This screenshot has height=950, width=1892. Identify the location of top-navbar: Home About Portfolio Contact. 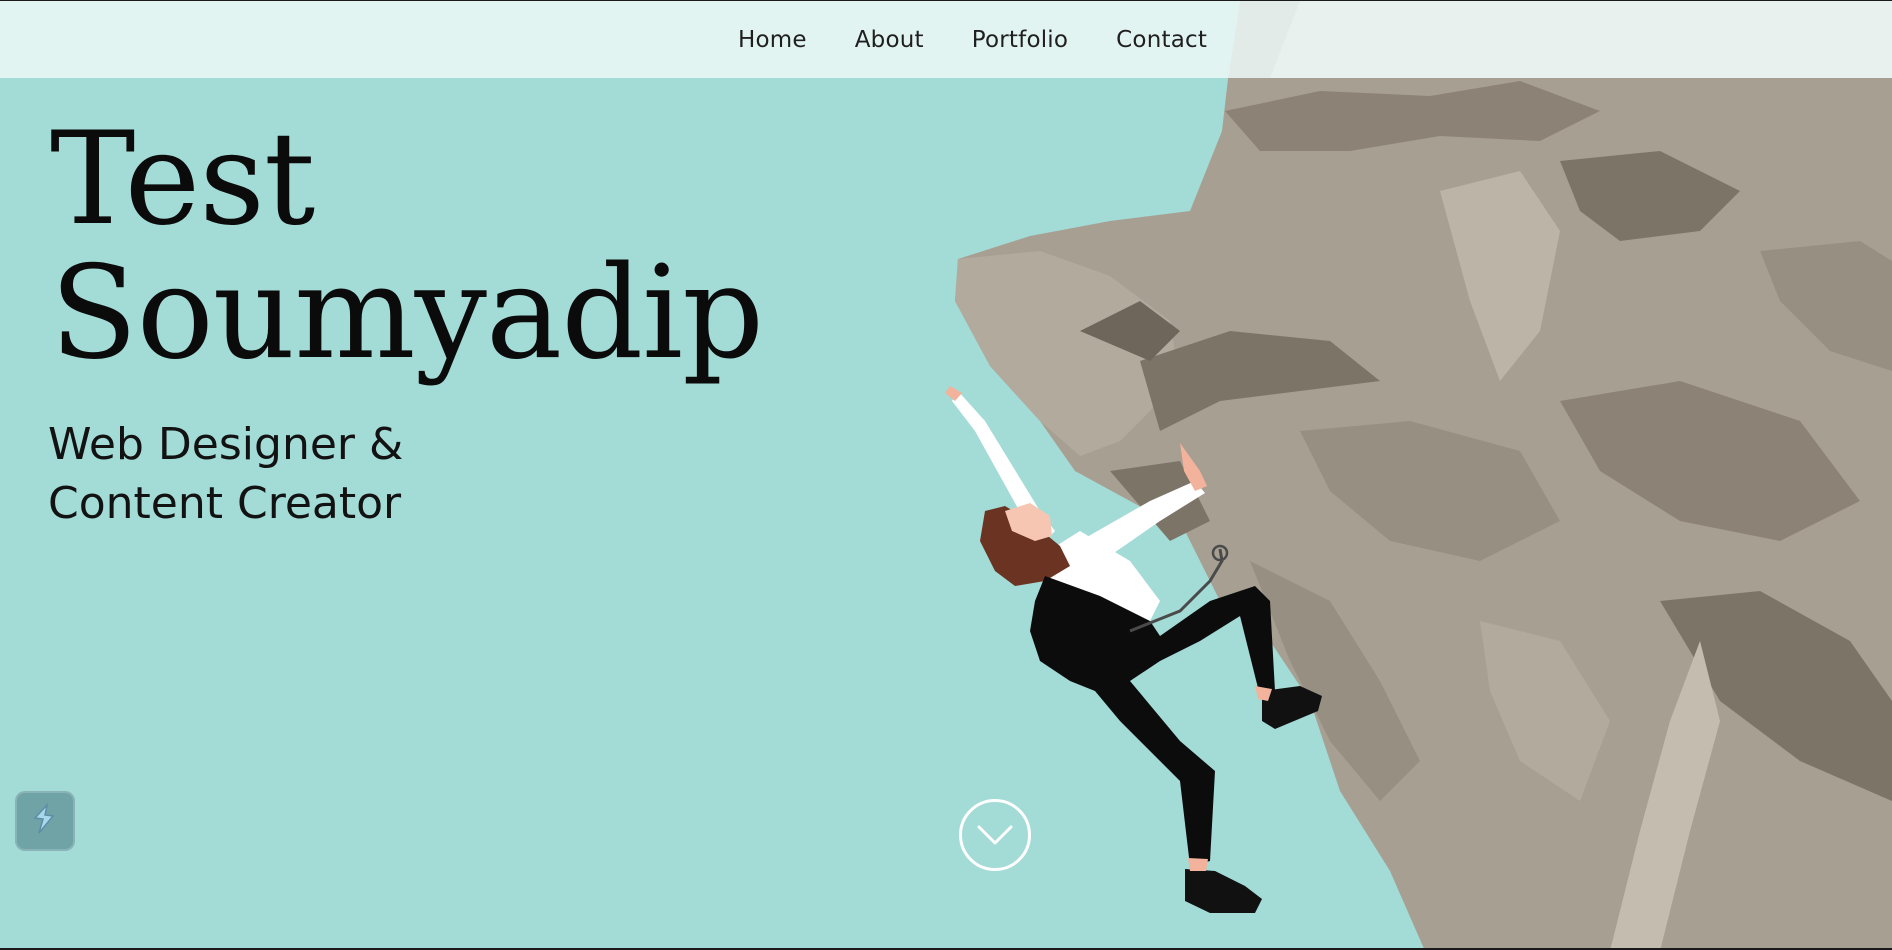
(946, 39).